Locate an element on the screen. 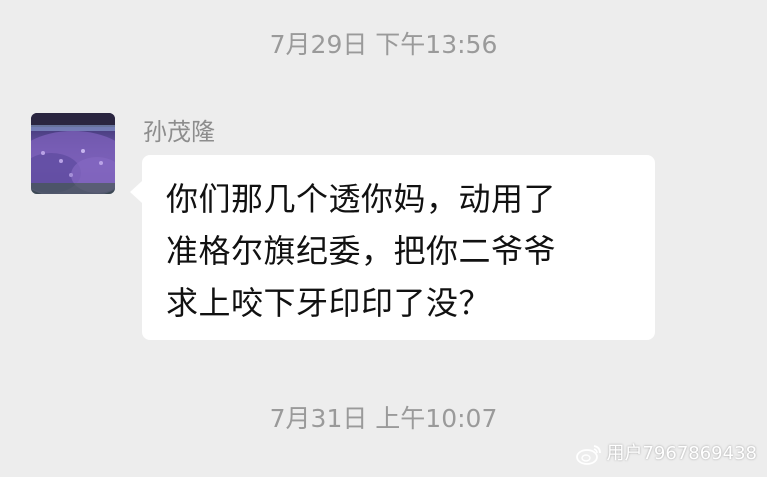  timestamp-second: 7月31日 上午10:07 is located at coordinates (383, 418).